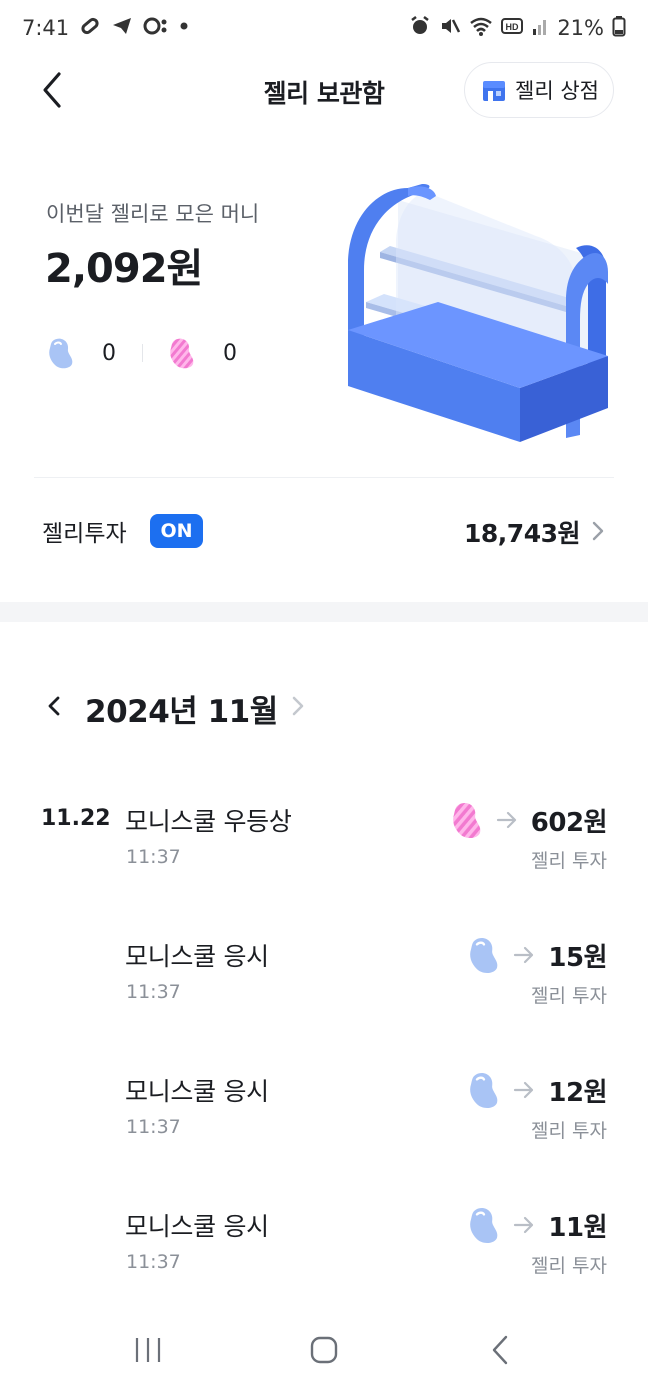 The image size is (648, 1390). I want to click on jelly-invest-label: 젤리투자, so click(84, 534).